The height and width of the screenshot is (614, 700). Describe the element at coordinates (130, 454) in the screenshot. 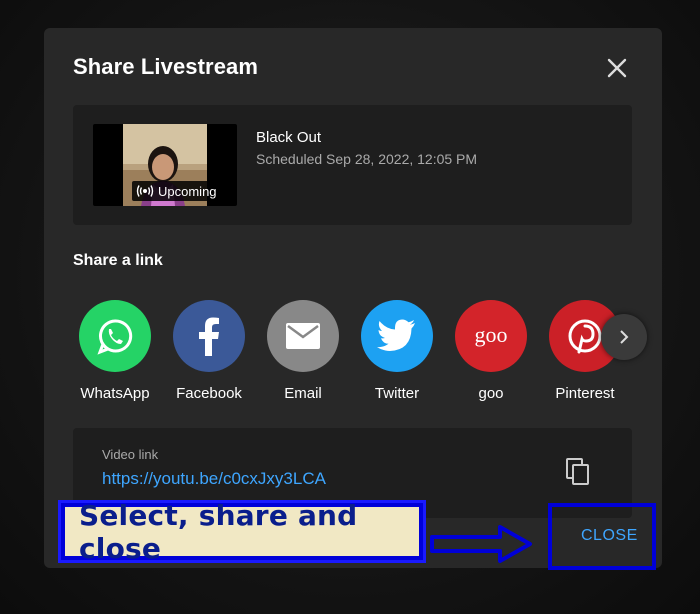

I see `video-link-label: Video link` at that location.